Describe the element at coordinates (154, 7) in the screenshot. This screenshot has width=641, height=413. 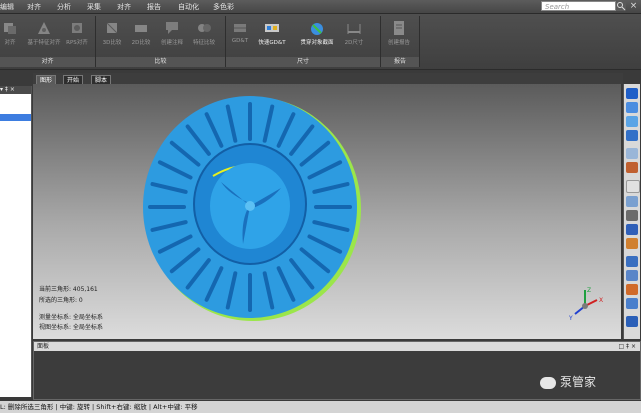
I see `menu-report: 报告` at that location.